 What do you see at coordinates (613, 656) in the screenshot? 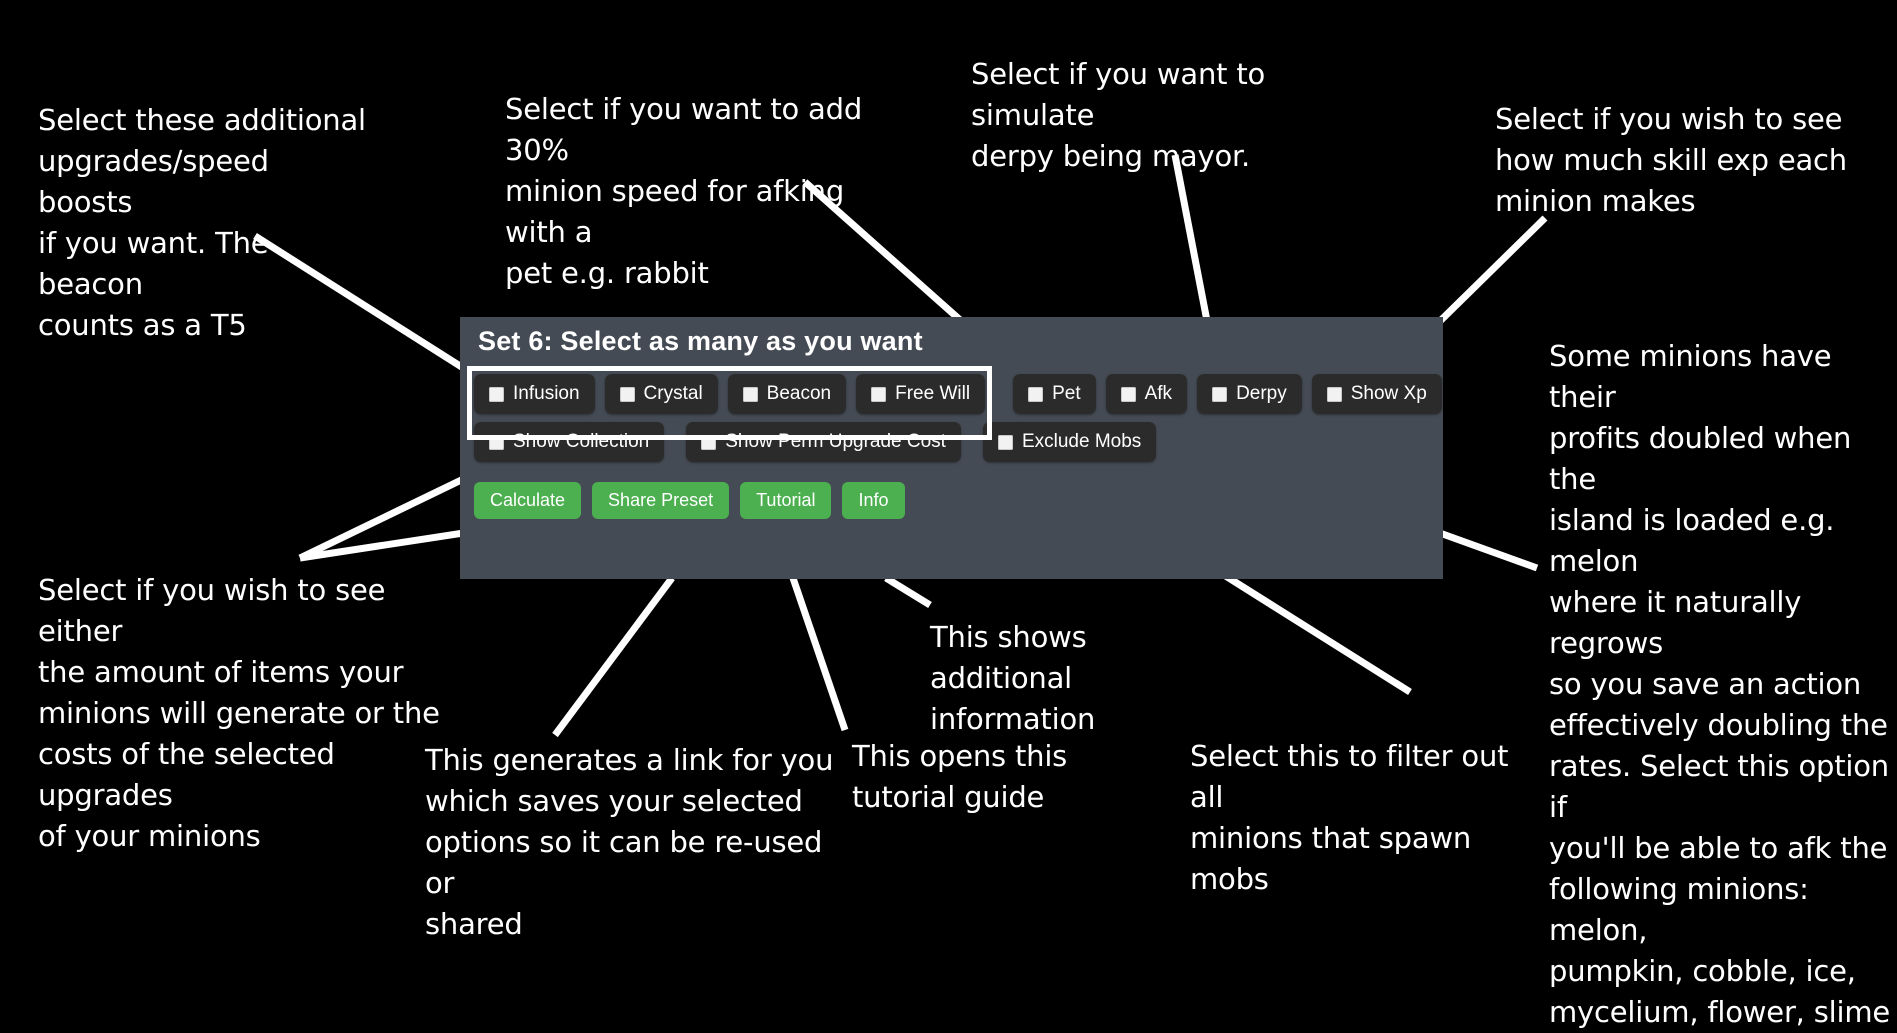
I see `leader-line-sharepreset` at bounding box center [613, 656].